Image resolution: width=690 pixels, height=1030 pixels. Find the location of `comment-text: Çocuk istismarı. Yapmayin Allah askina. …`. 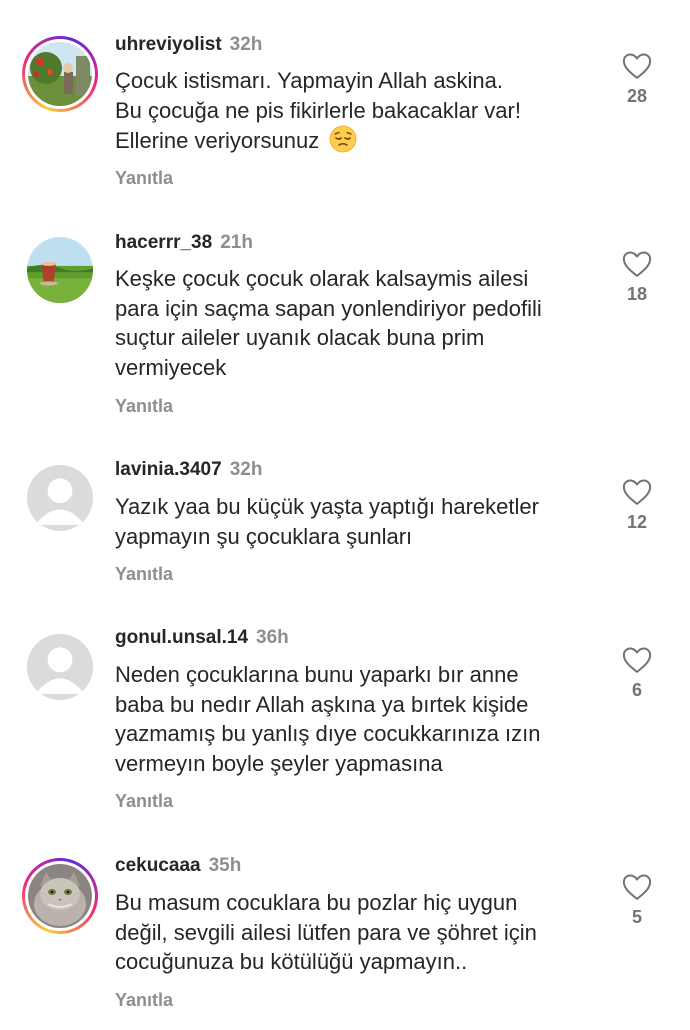

comment-text: Çocuk istismarı. Yapmayin Allah askina. … is located at coordinates (318, 110).